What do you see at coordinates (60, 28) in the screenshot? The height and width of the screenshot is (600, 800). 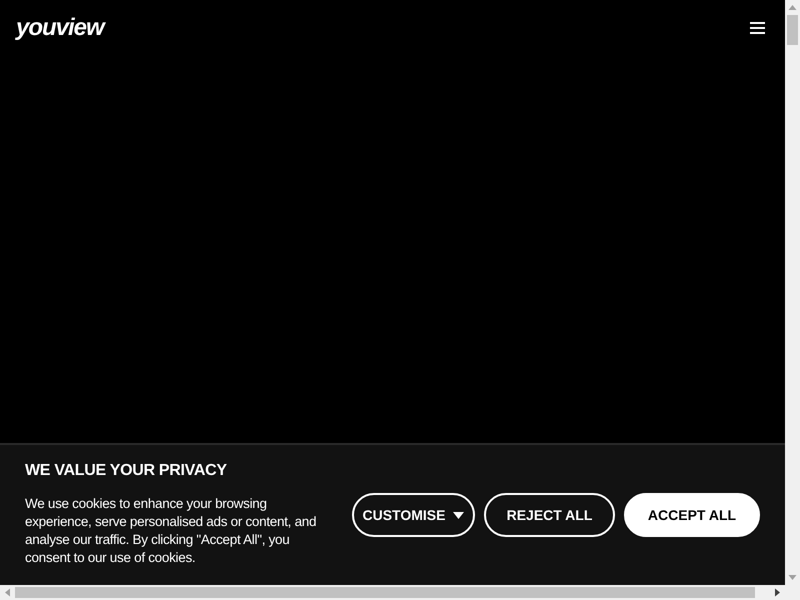 I see `logo: youview` at bounding box center [60, 28].